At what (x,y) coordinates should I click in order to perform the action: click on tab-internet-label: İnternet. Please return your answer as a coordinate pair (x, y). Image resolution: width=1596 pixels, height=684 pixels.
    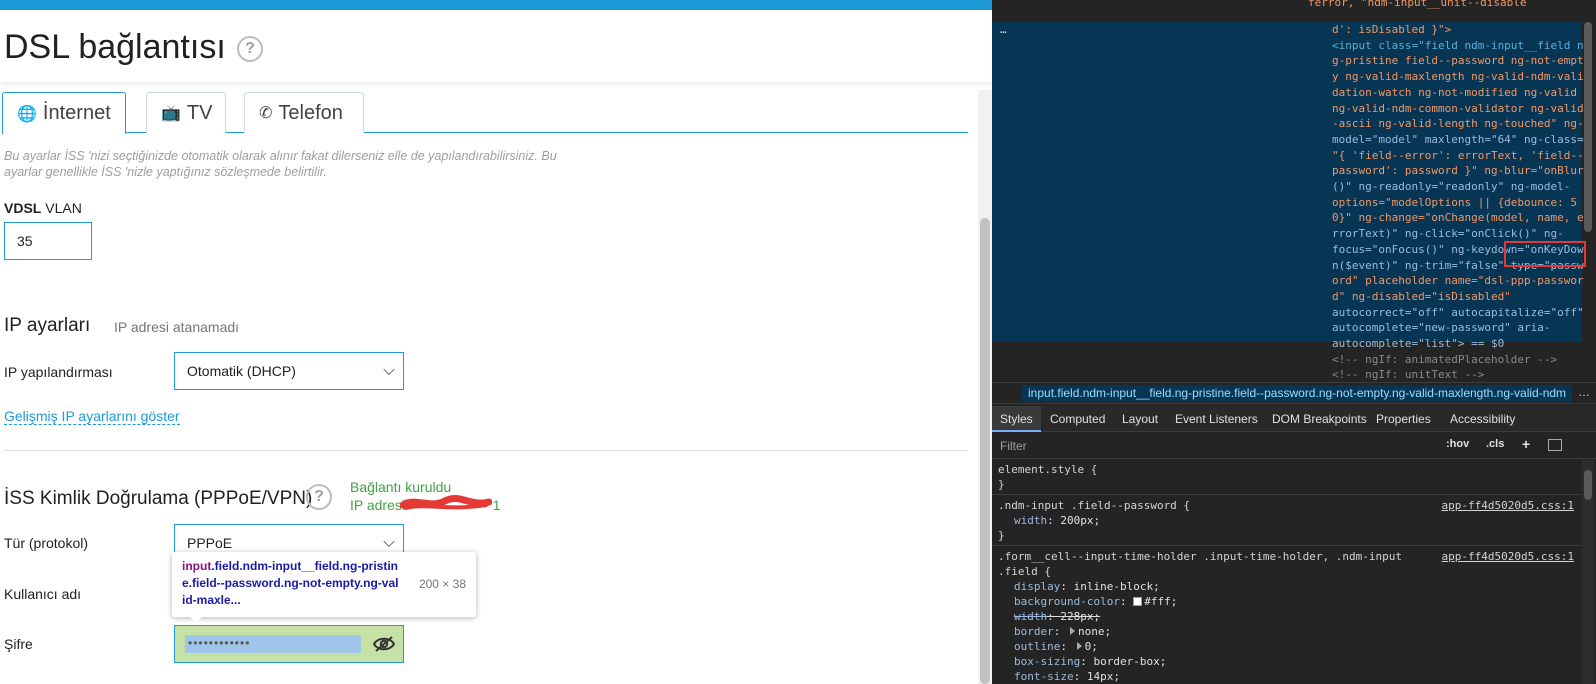
    Looking at the image, I should click on (76, 113).